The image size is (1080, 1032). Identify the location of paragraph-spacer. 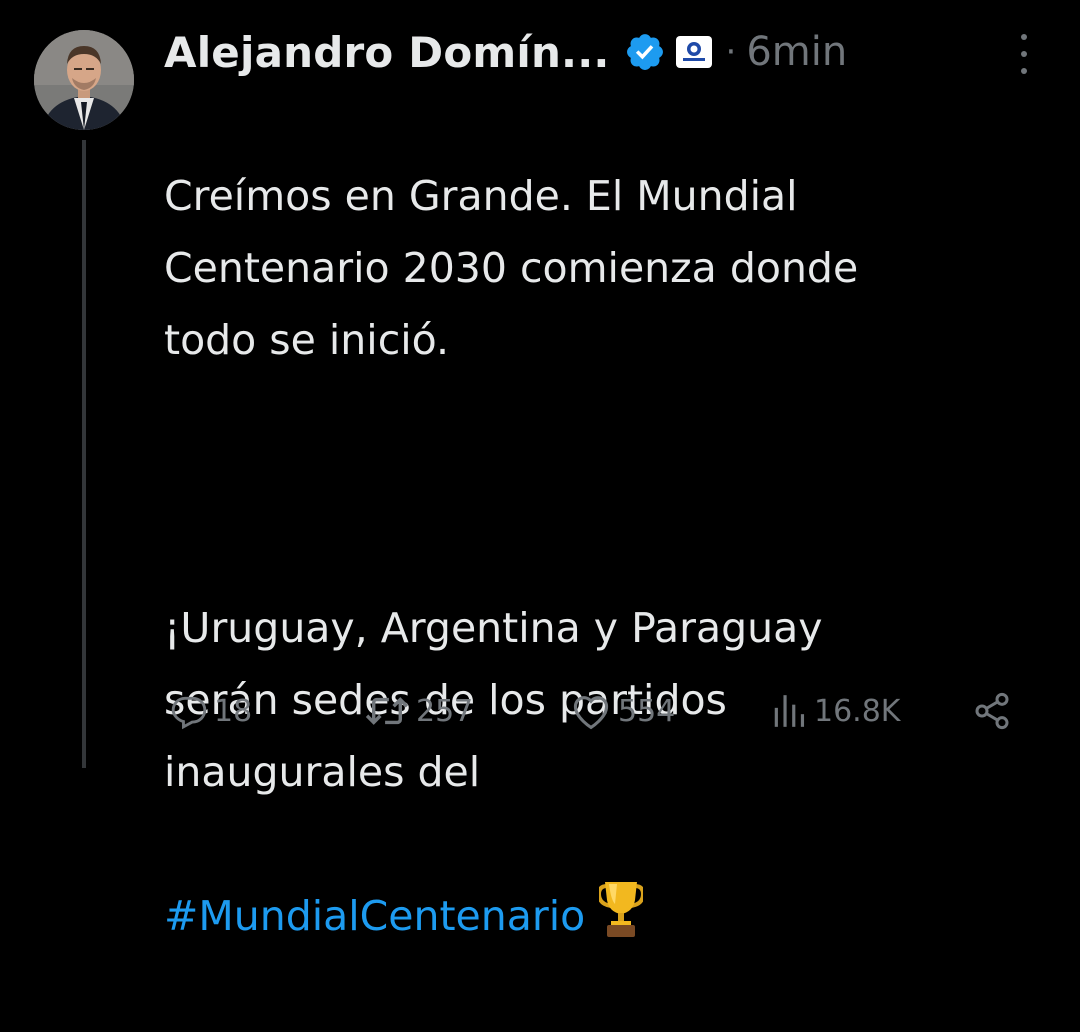
(604, 484).